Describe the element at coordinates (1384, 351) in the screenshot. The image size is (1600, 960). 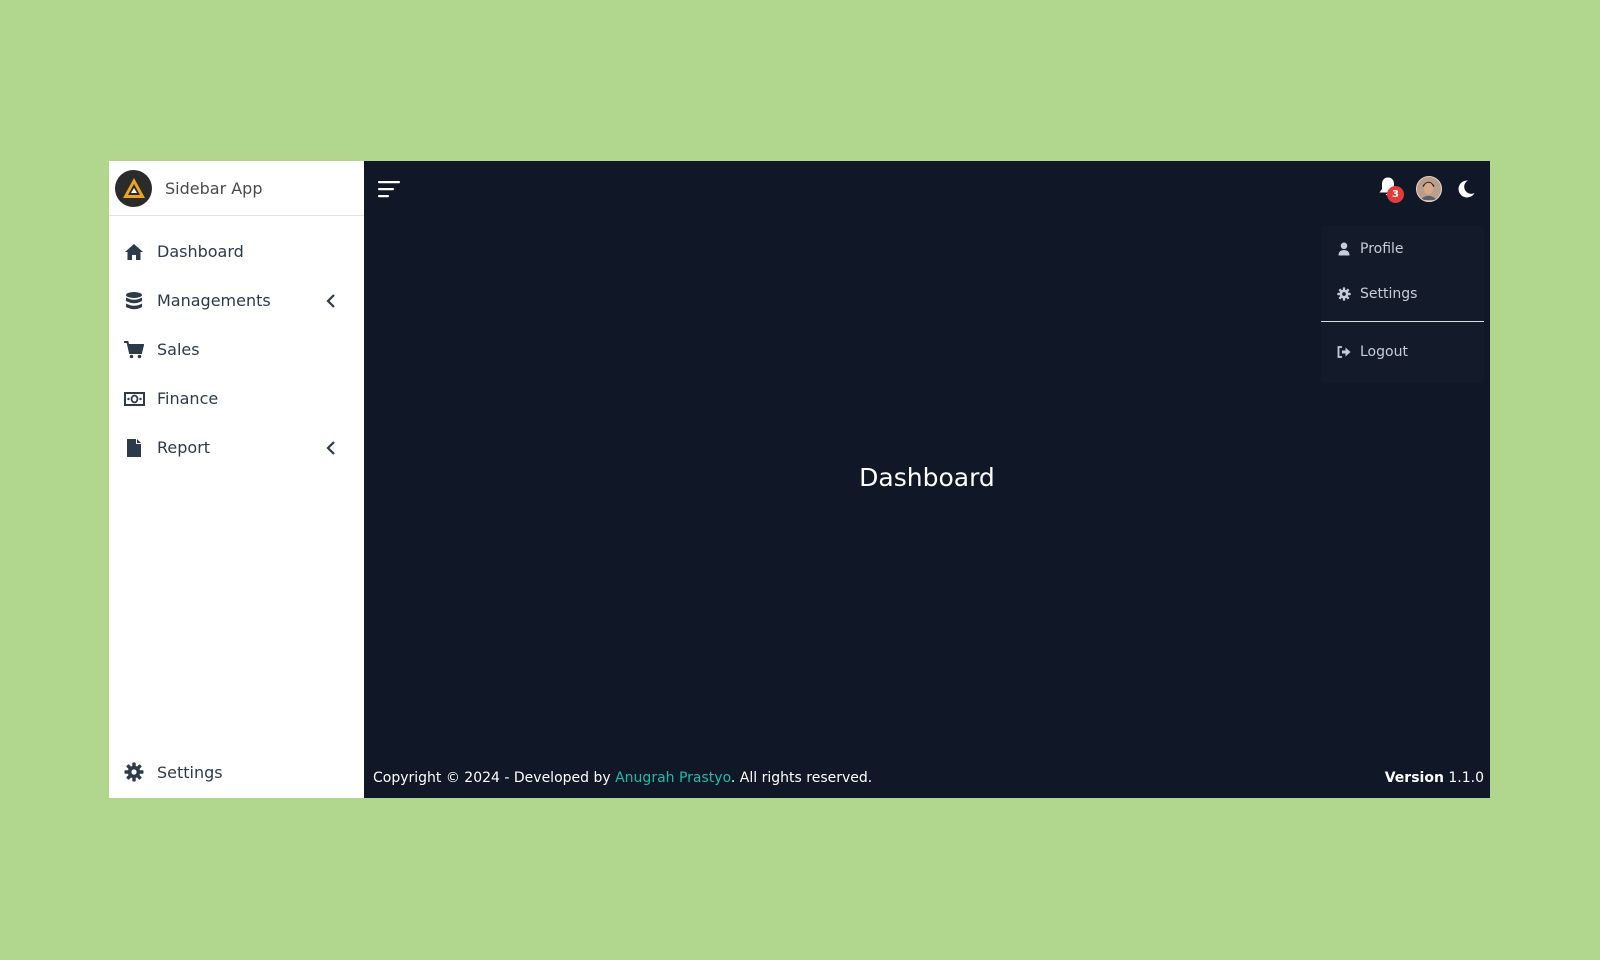
I see `menu-item-label: Logout` at that location.